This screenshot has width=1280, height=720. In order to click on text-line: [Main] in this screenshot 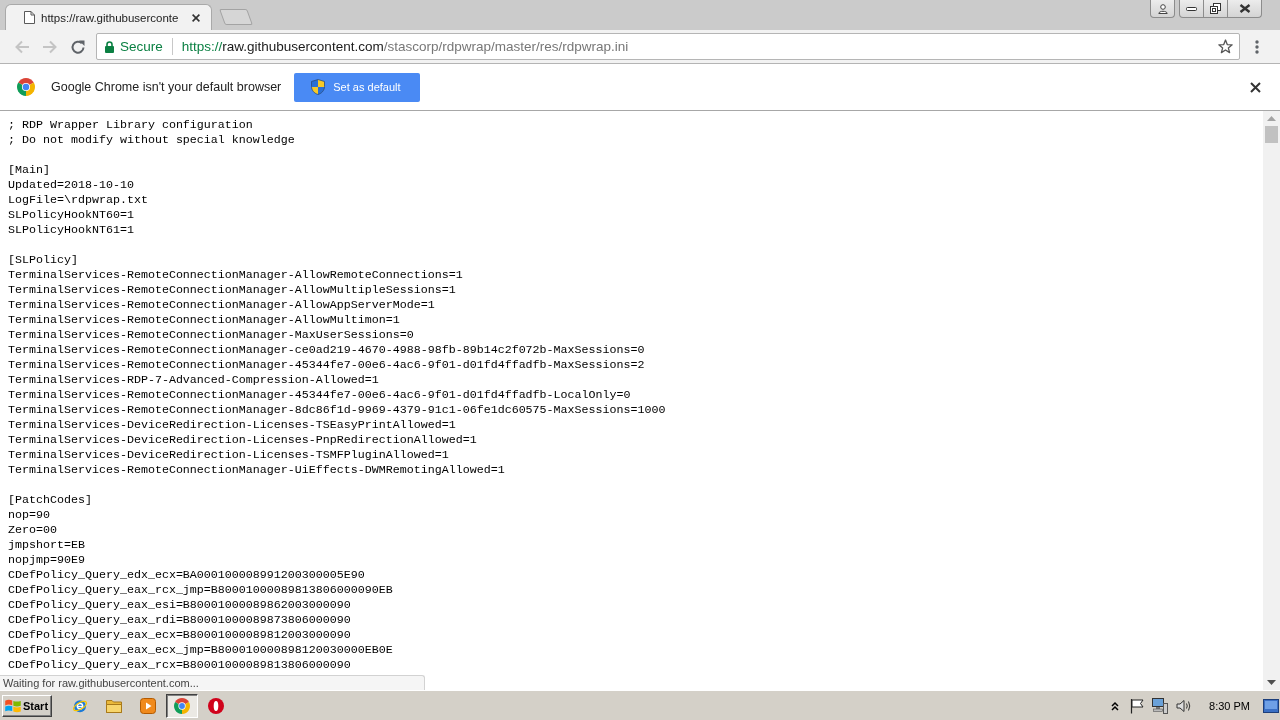, I will do `click(29, 170)`.